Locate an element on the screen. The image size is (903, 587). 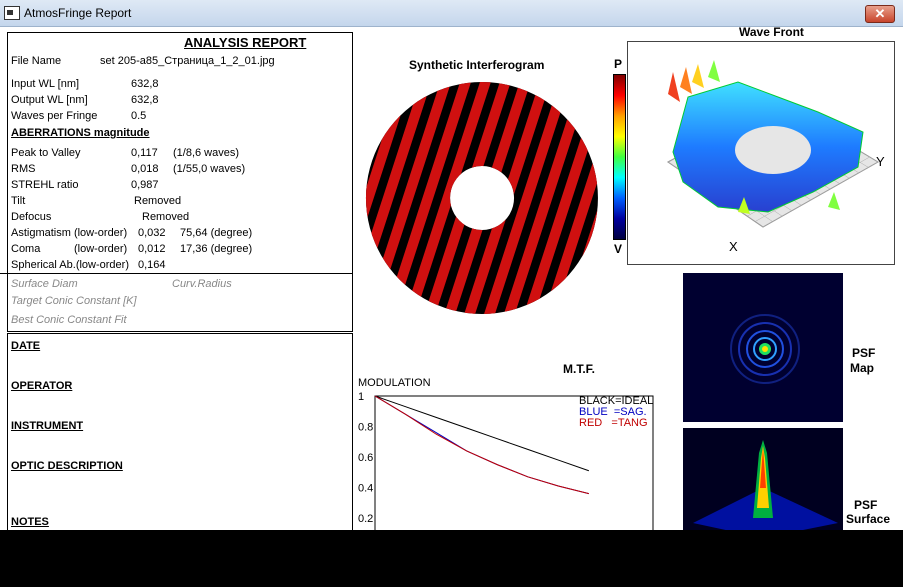
window-title: AtmosFringe Report is located at coordinates (78, 13).